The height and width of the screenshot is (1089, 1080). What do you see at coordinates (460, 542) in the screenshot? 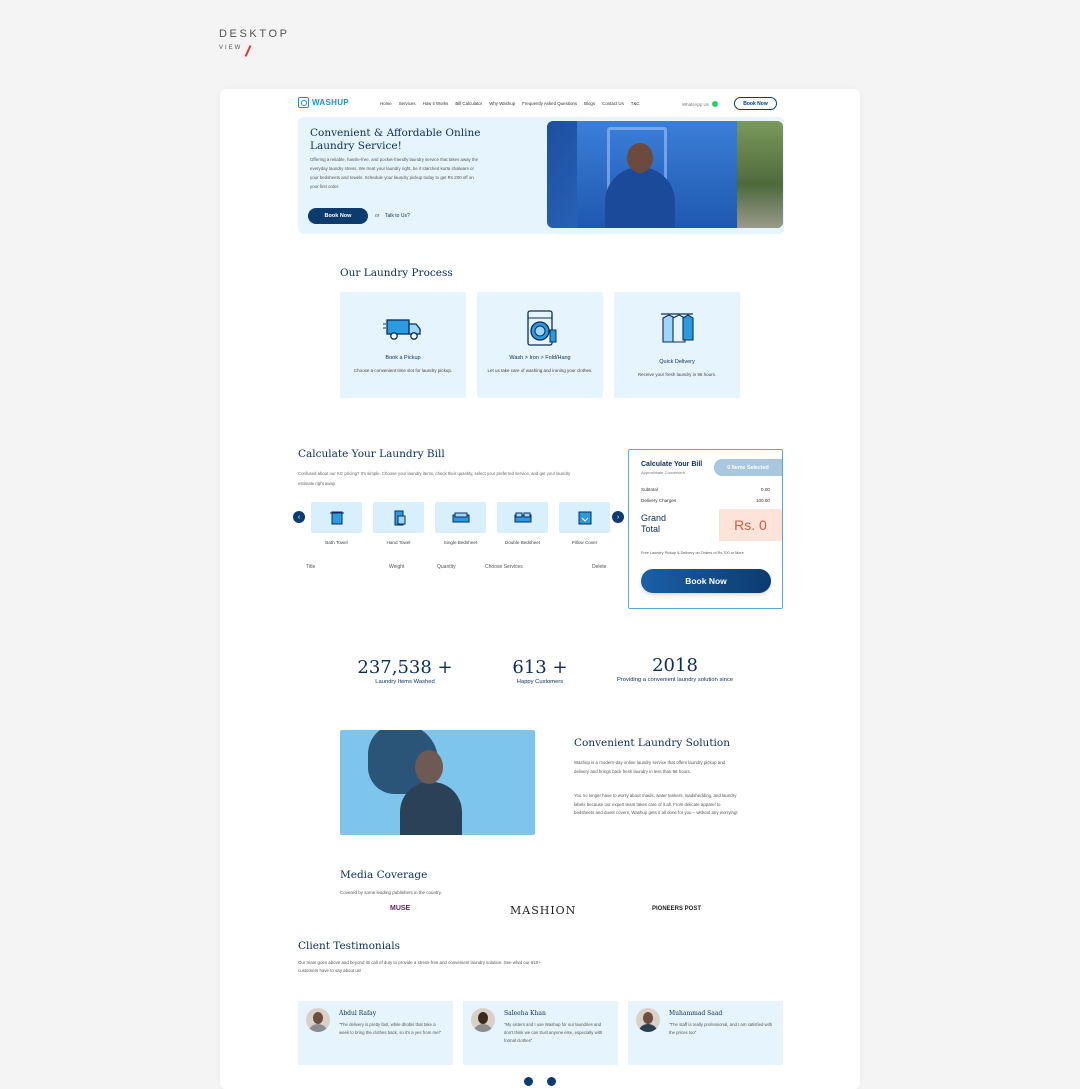
I see `item-label: Single Bedsheet` at bounding box center [460, 542].